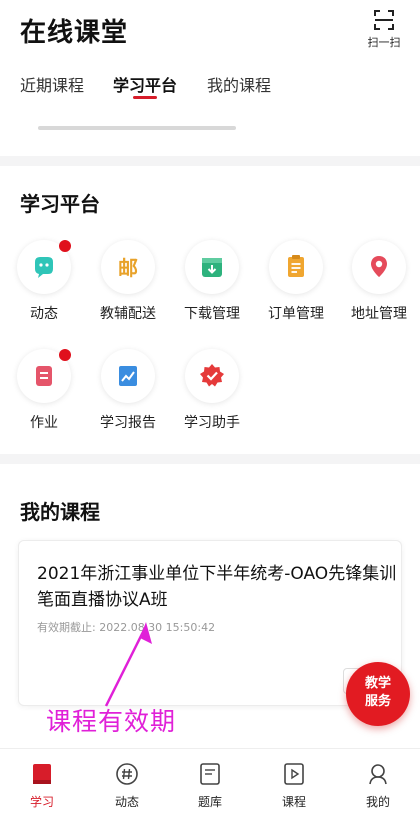 The width and height of the screenshot is (420, 818). Describe the element at coordinates (42, 785) in the screenshot. I see `tabbar-item-study: 学习` at that location.